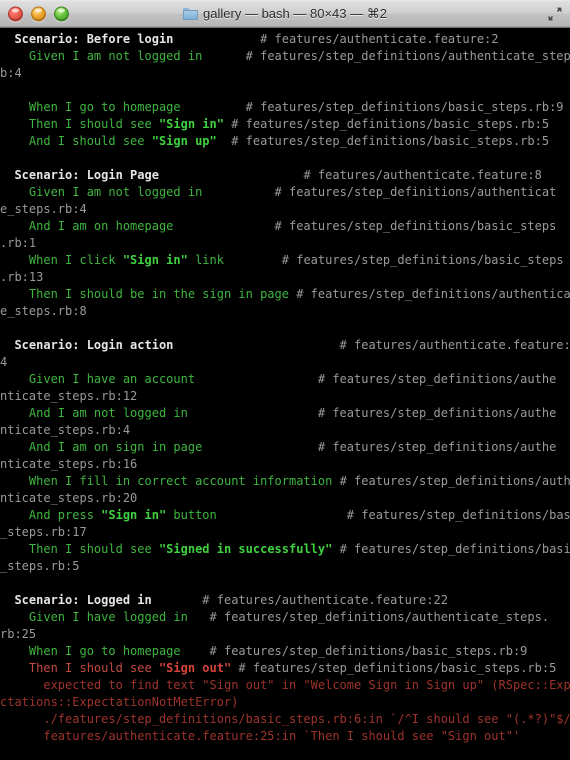 This screenshot has width=570, height=760. I want to click on terminal-line: b:4, so click(285, 73).